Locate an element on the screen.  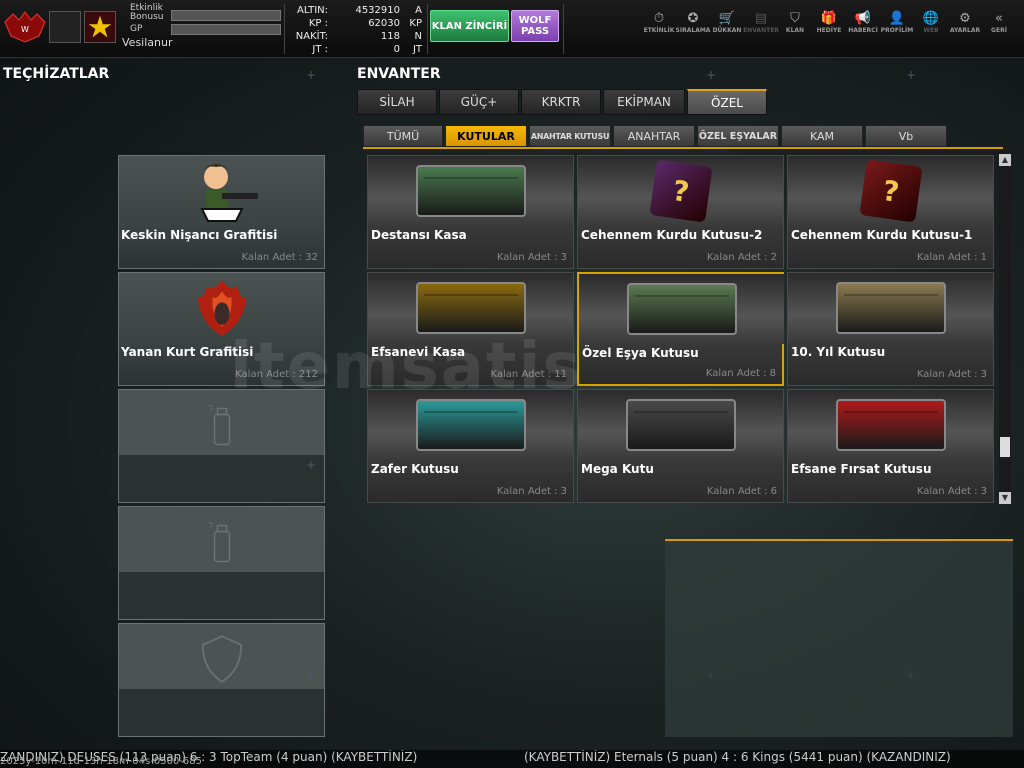
nav-ayarlar: ⚙ AYARLAR is located at coordinates (965, 25).